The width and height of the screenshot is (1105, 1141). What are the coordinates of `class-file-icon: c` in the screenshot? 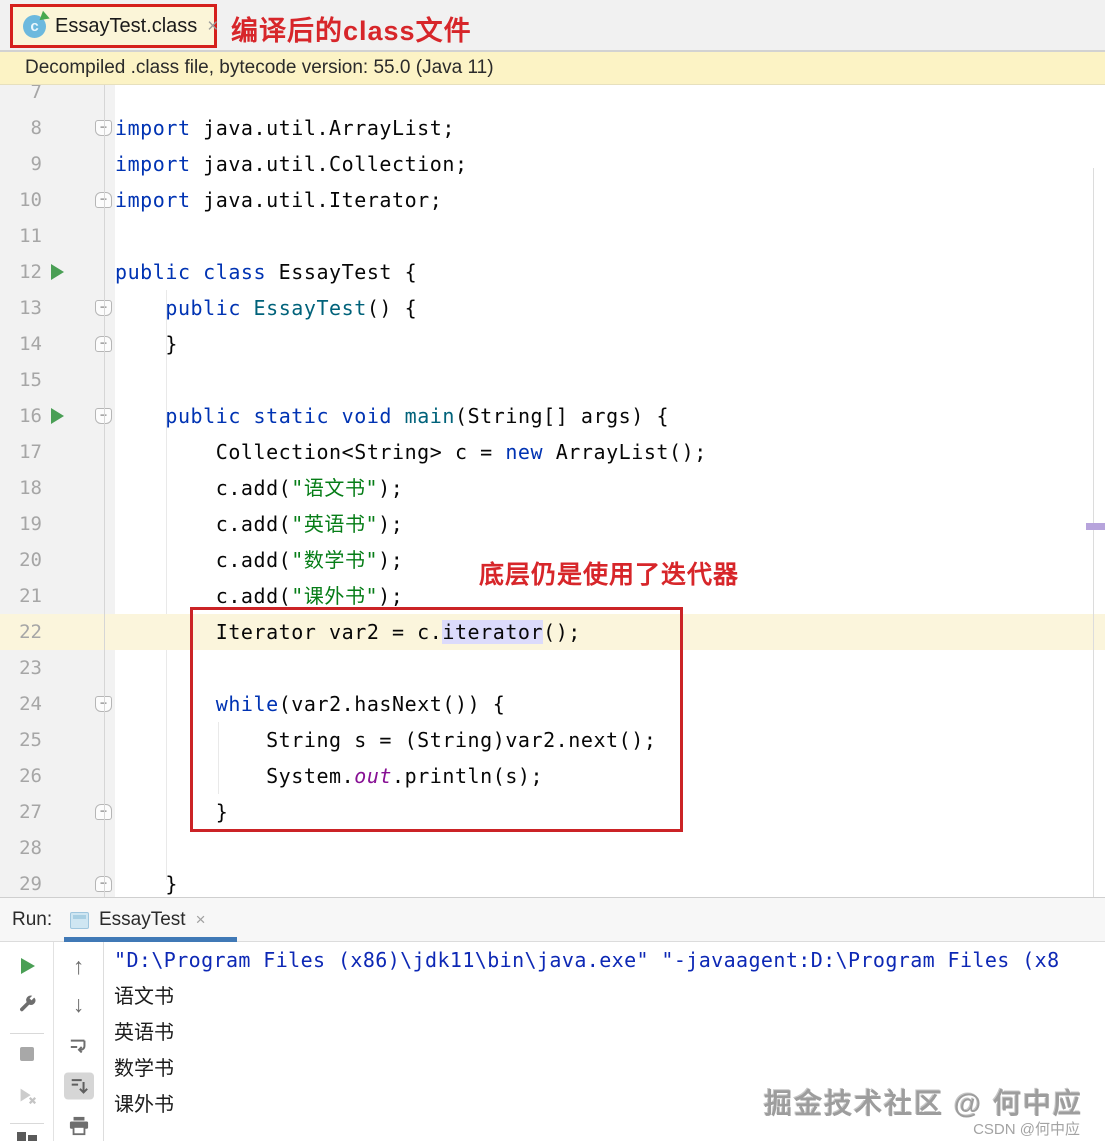 It's located at (37, 24).